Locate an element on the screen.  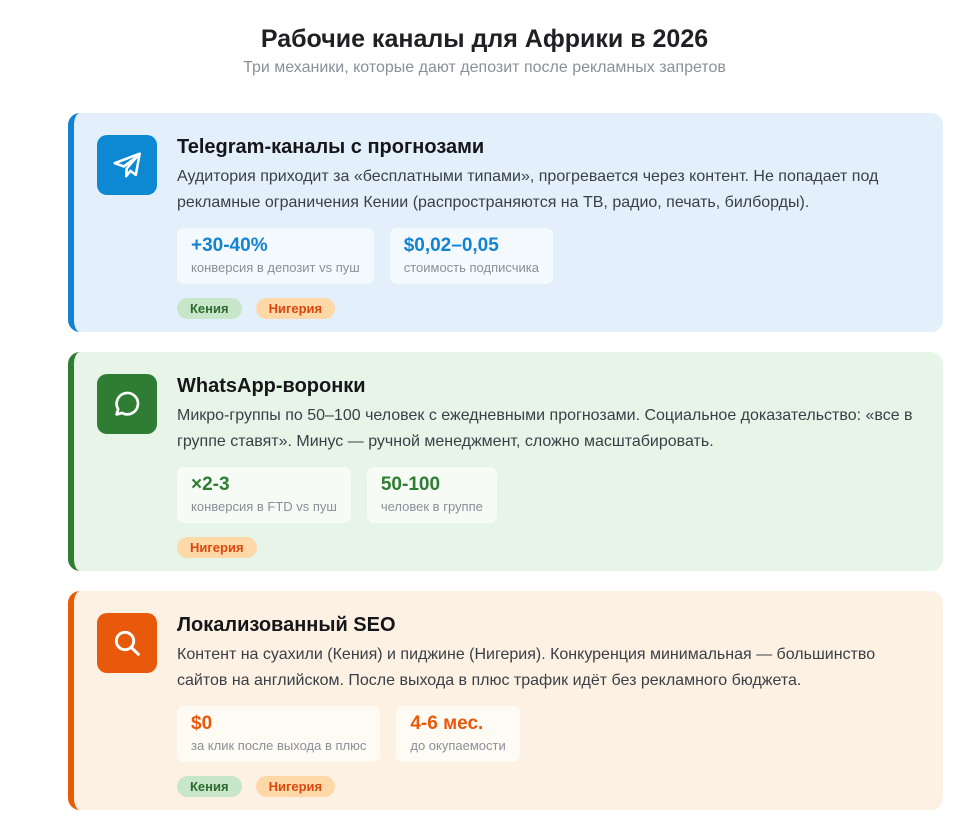
stat-value: $0 is located at coordinates (202, 723).